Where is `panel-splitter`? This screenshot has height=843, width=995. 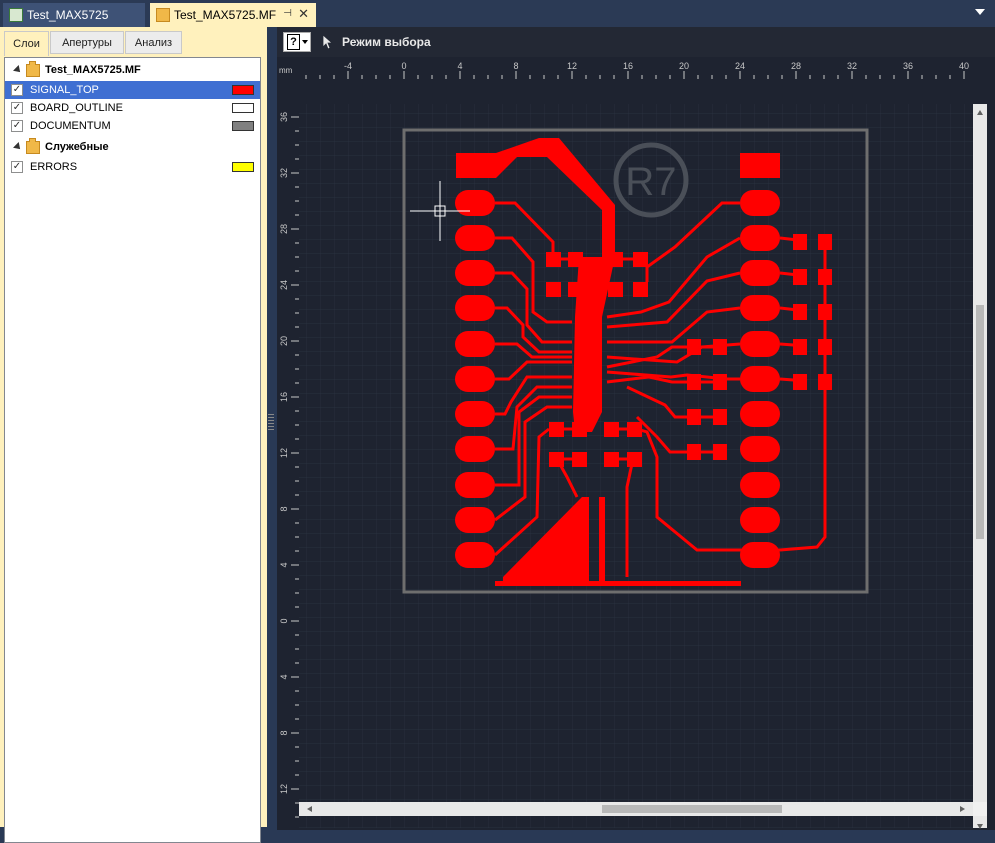
panel-splitter is located at coordinates (271, 422).